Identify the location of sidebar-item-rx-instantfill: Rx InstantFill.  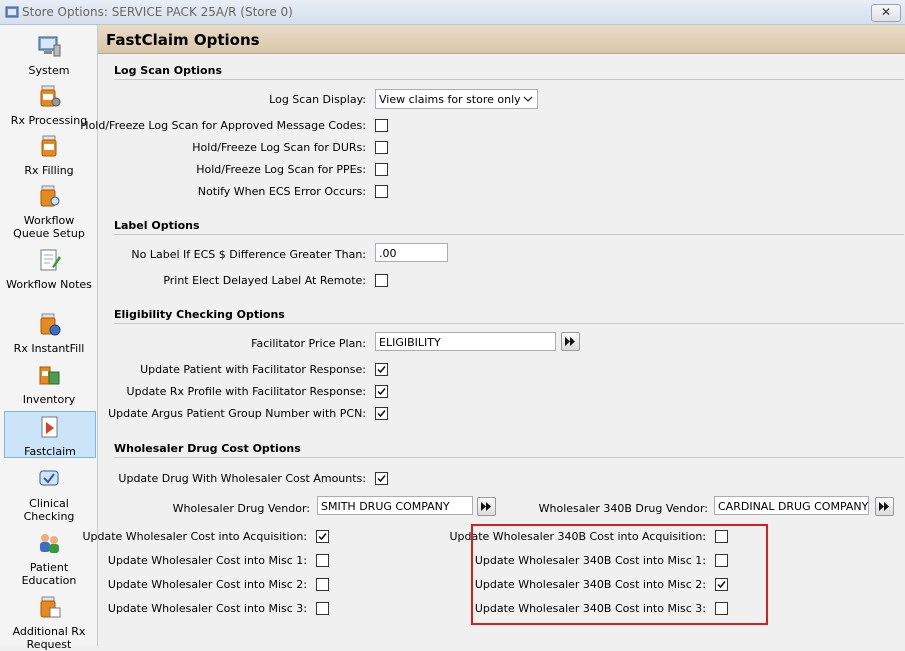
(49, 333).